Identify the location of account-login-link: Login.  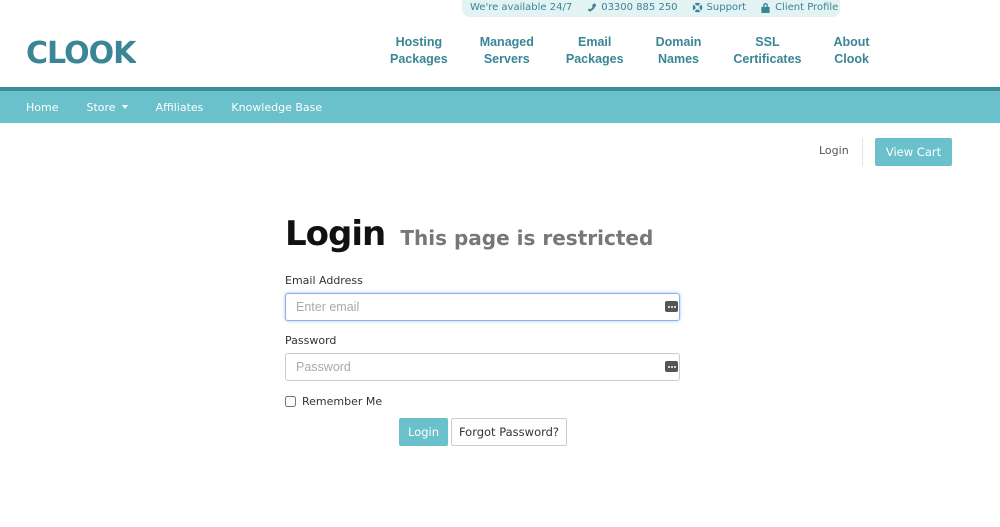
(834, 150).